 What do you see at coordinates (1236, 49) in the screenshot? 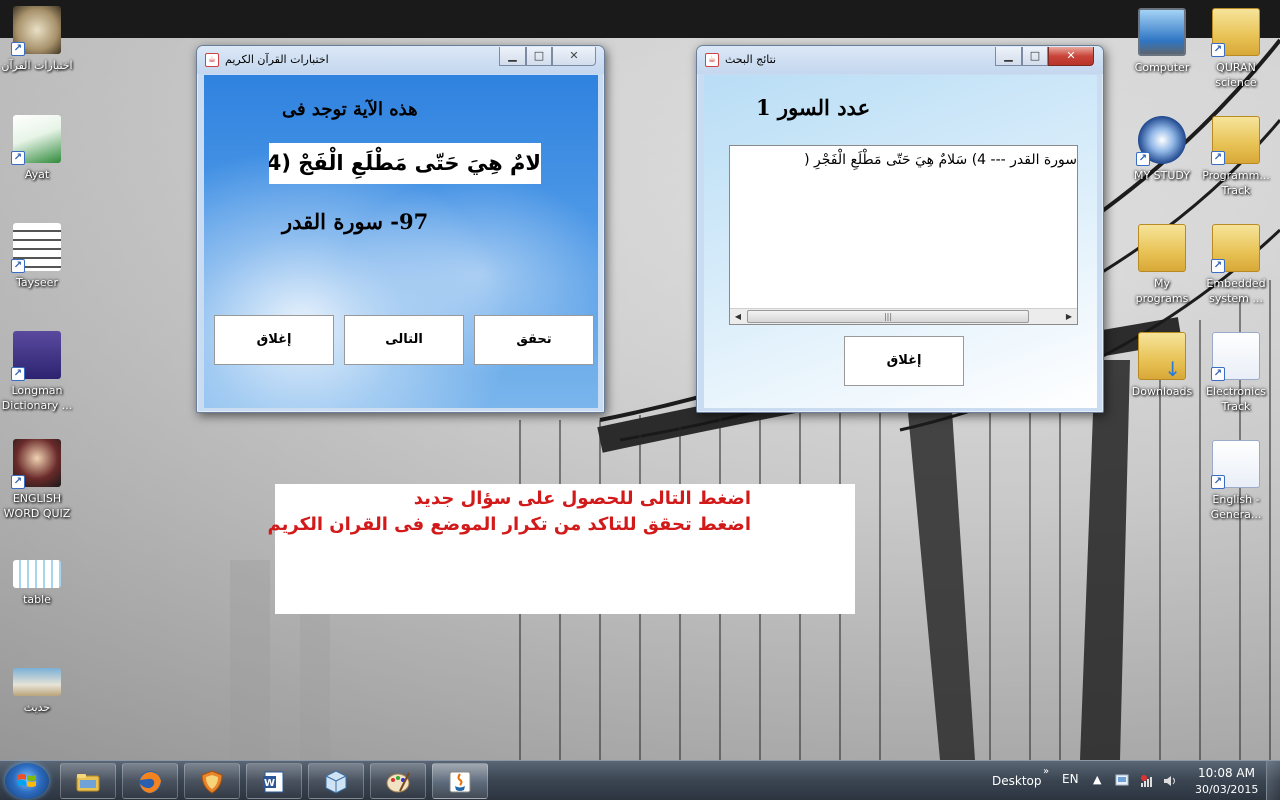
I see `desktop-icon-quran-science: ↗ QURAN science` at bounding box center [1236, 49].